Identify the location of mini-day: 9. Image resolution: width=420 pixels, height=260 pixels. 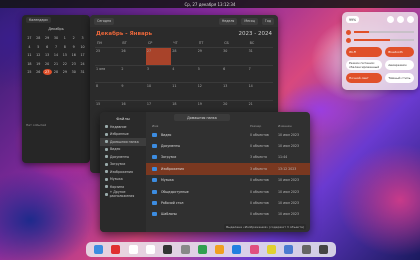
(73, 47).